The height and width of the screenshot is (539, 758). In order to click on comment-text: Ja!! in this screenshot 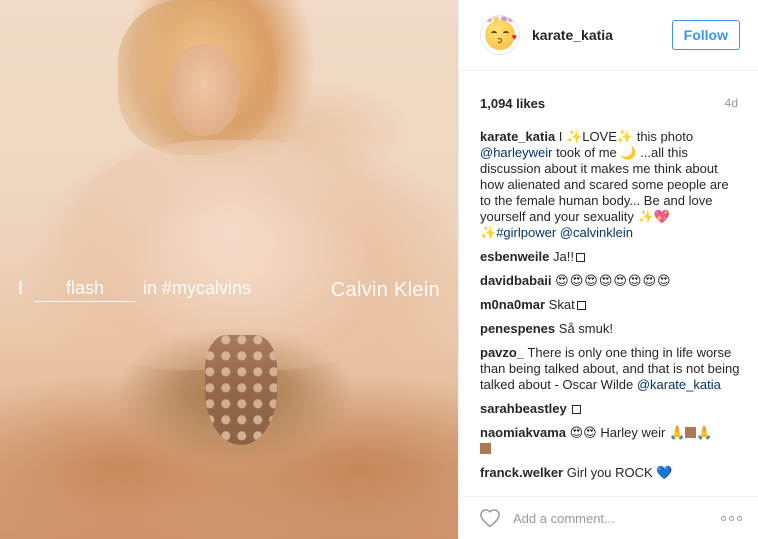, I will do `click(563, 256)`.